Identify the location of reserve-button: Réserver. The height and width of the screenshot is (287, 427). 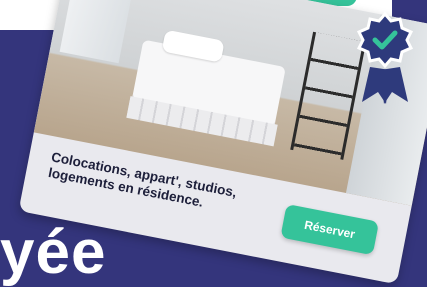
(330, 229).